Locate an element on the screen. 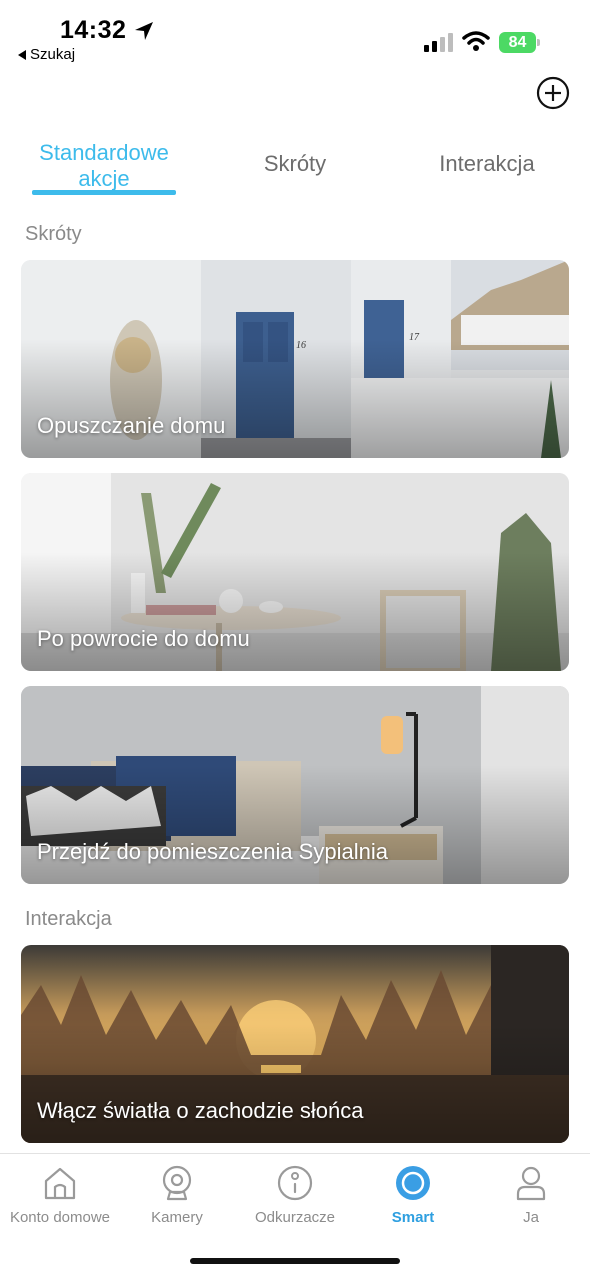 The image size is (590, 1278). nav-item-vacuums: Odkurzacze is located at coordinates (295, 1195).